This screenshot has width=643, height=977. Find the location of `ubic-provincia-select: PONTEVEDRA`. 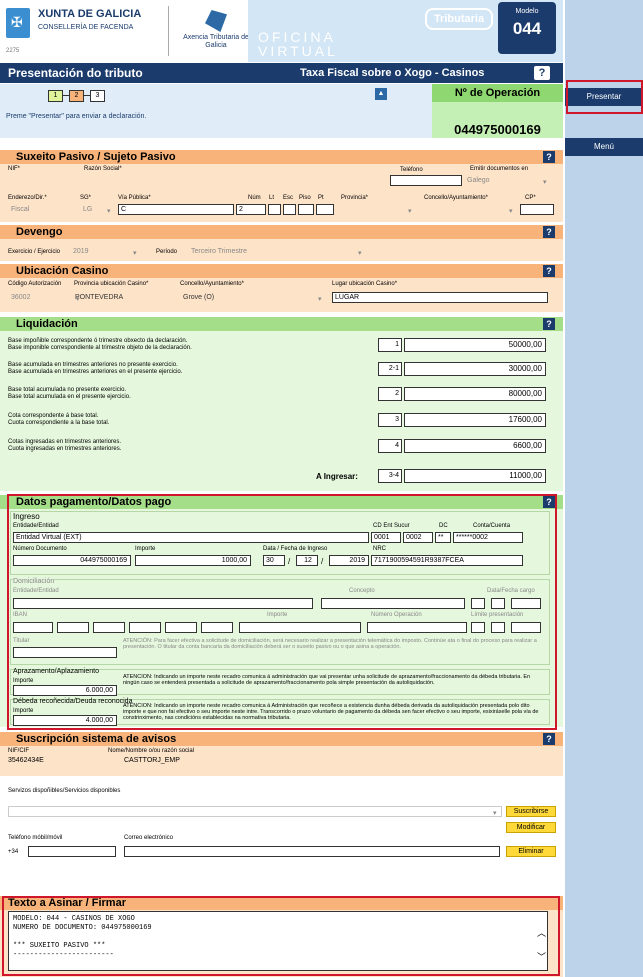

ubic-provincia-select: PONTEVEDRA is located at coordinates (125, 297).